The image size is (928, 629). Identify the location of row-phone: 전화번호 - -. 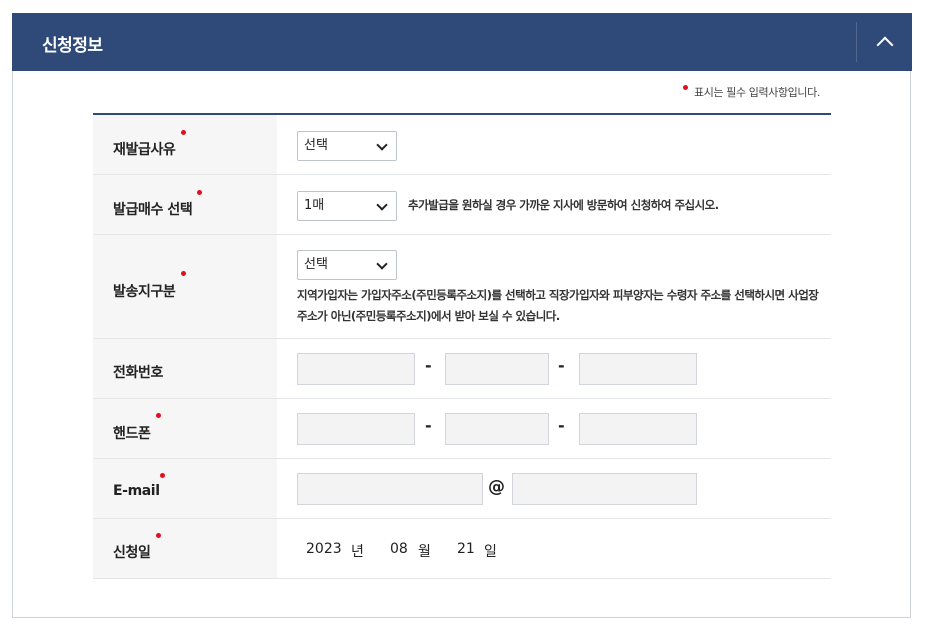
(462, 369).